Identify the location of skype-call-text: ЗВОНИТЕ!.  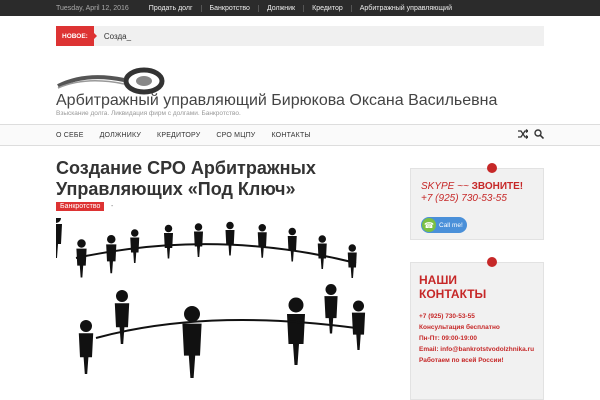
(497, 186).